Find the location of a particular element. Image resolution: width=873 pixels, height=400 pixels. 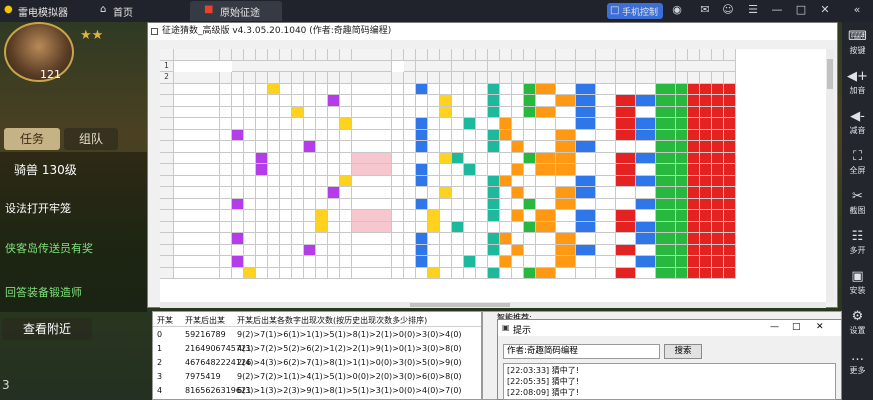

toolbar-settings: ⚙ 设置 is located at coordinates (857, 323).